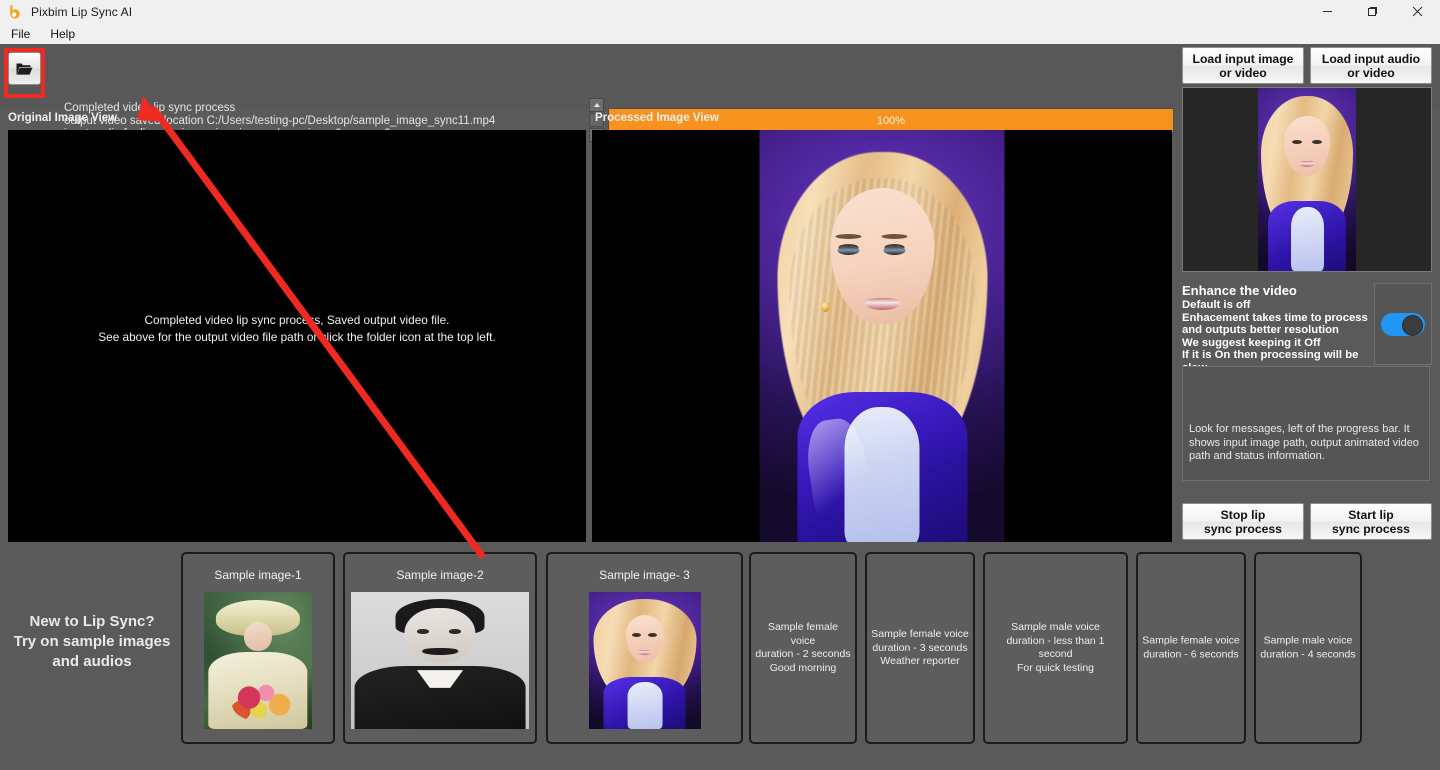 This screenshot has height=770, width=1440. I want to click on maximize-icon, so click(1372, 11).